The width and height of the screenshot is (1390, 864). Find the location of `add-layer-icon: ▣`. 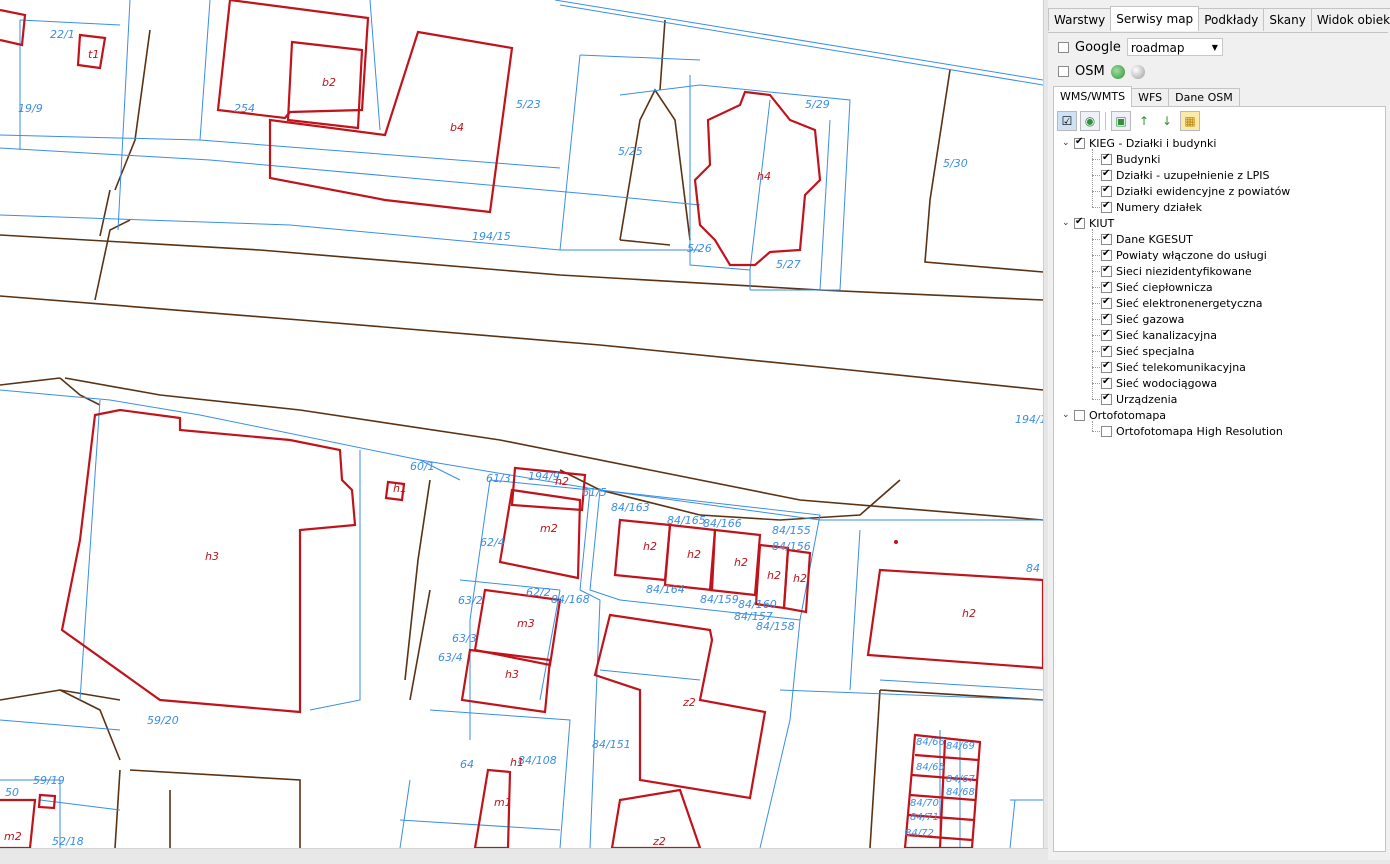

add-layer-icon: ▣ is located at coordinates (1121, 121).